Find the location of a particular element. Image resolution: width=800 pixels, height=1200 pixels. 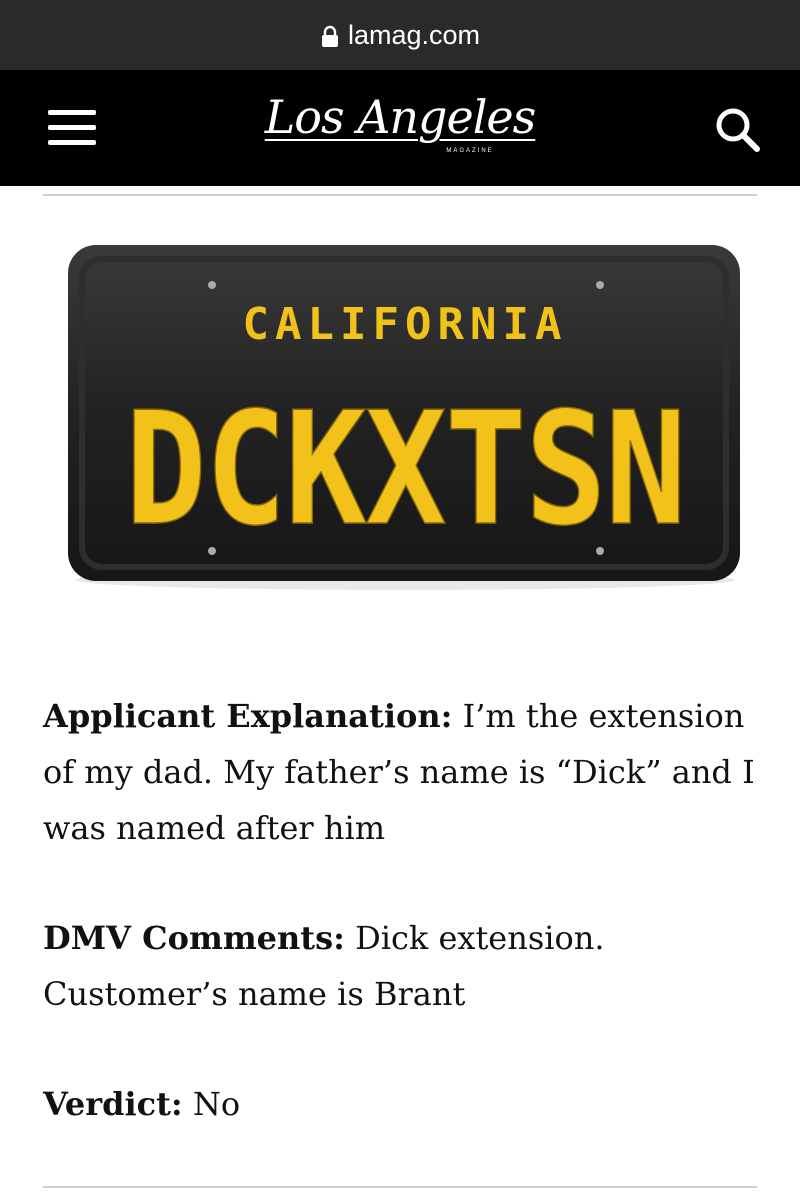

plate-state-text: CALIFORNIA is located at coordinates (405, 324).